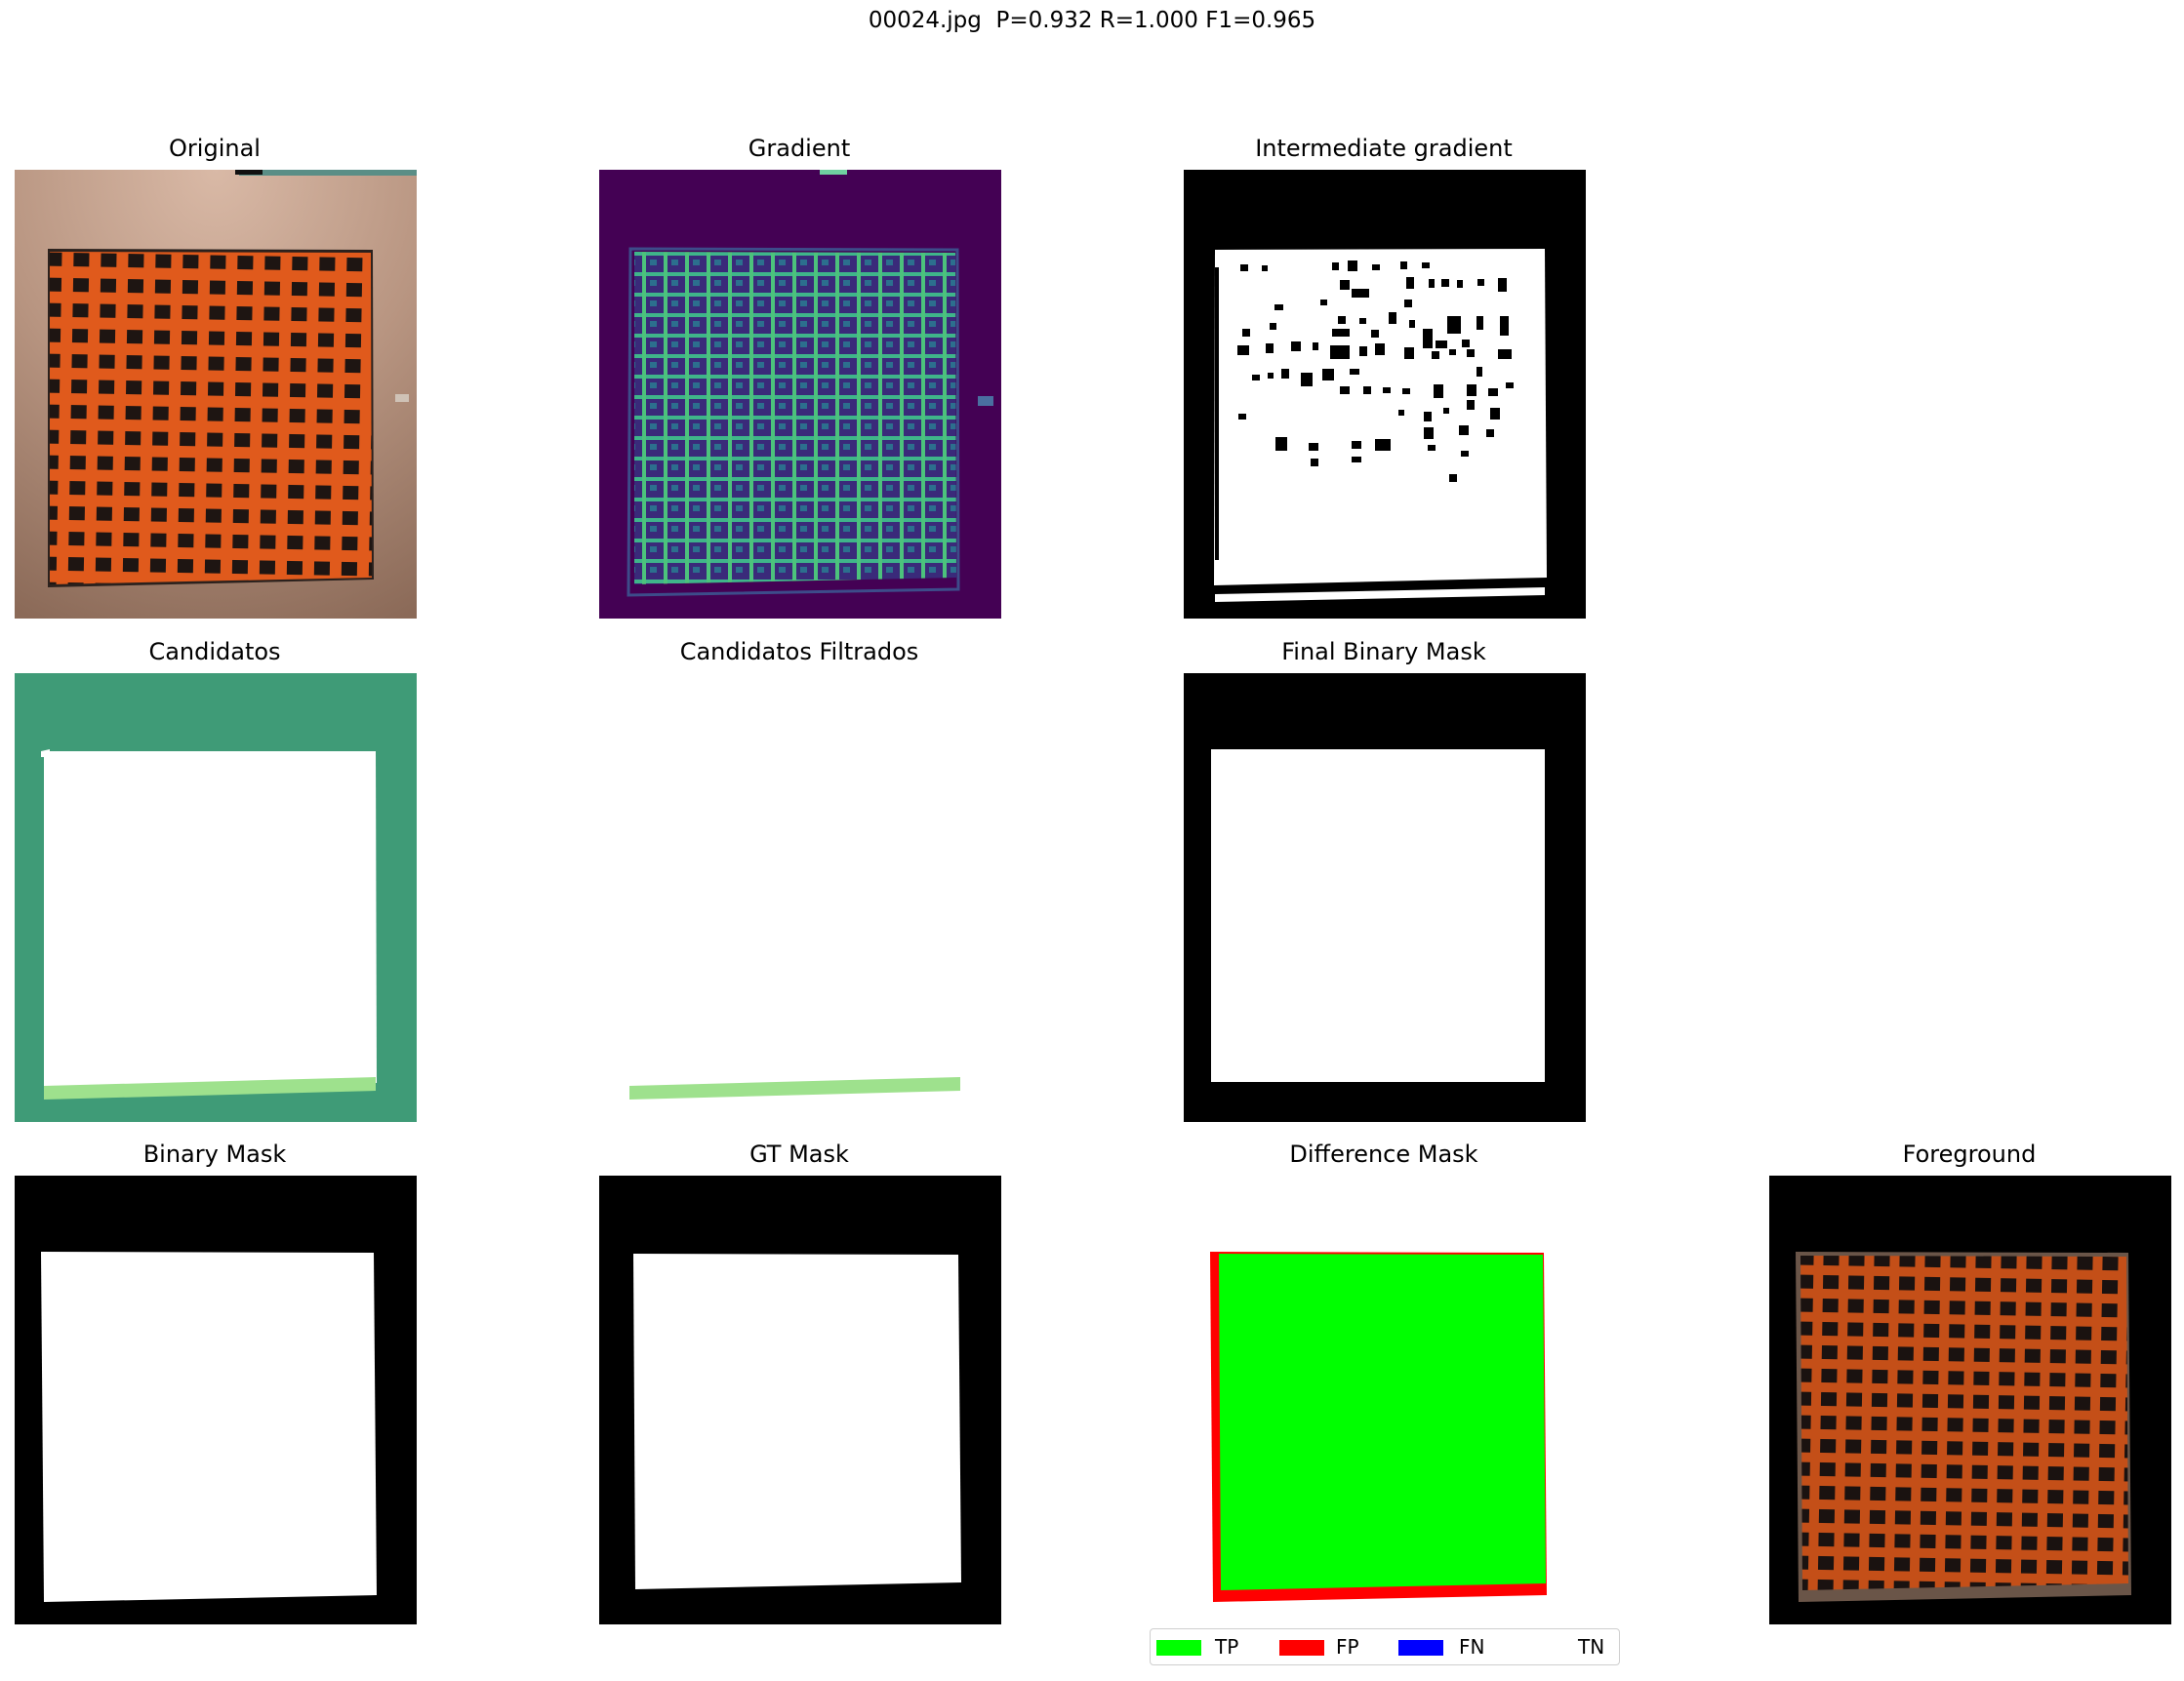 This screenshot has width=2184, height=1681. I want to click on panel-title-intermediate-gradient: Intermediate gradient, so click(1384, 148).